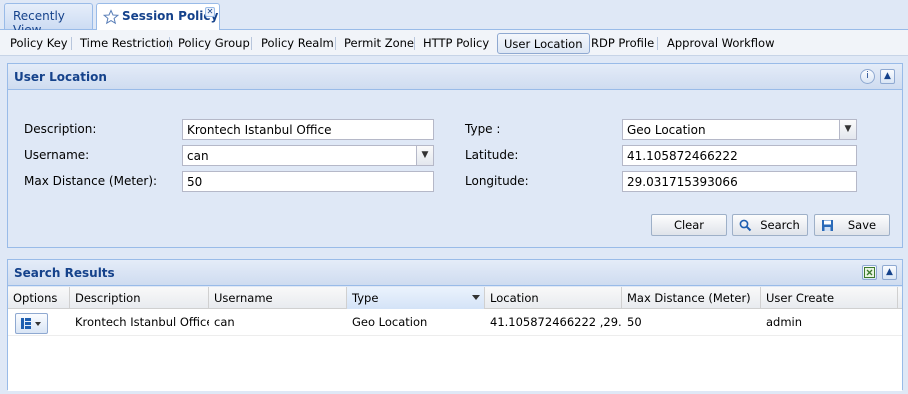  I want to click on tab-time-restriction: Time Restriction, so click(126, 43).